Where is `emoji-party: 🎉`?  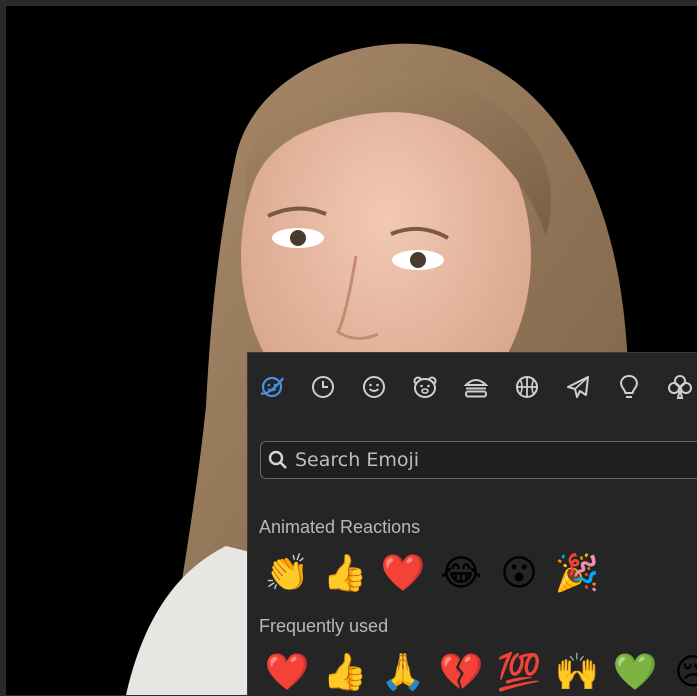 emoji-party: 🎉 is located at coordinates (577, 573).